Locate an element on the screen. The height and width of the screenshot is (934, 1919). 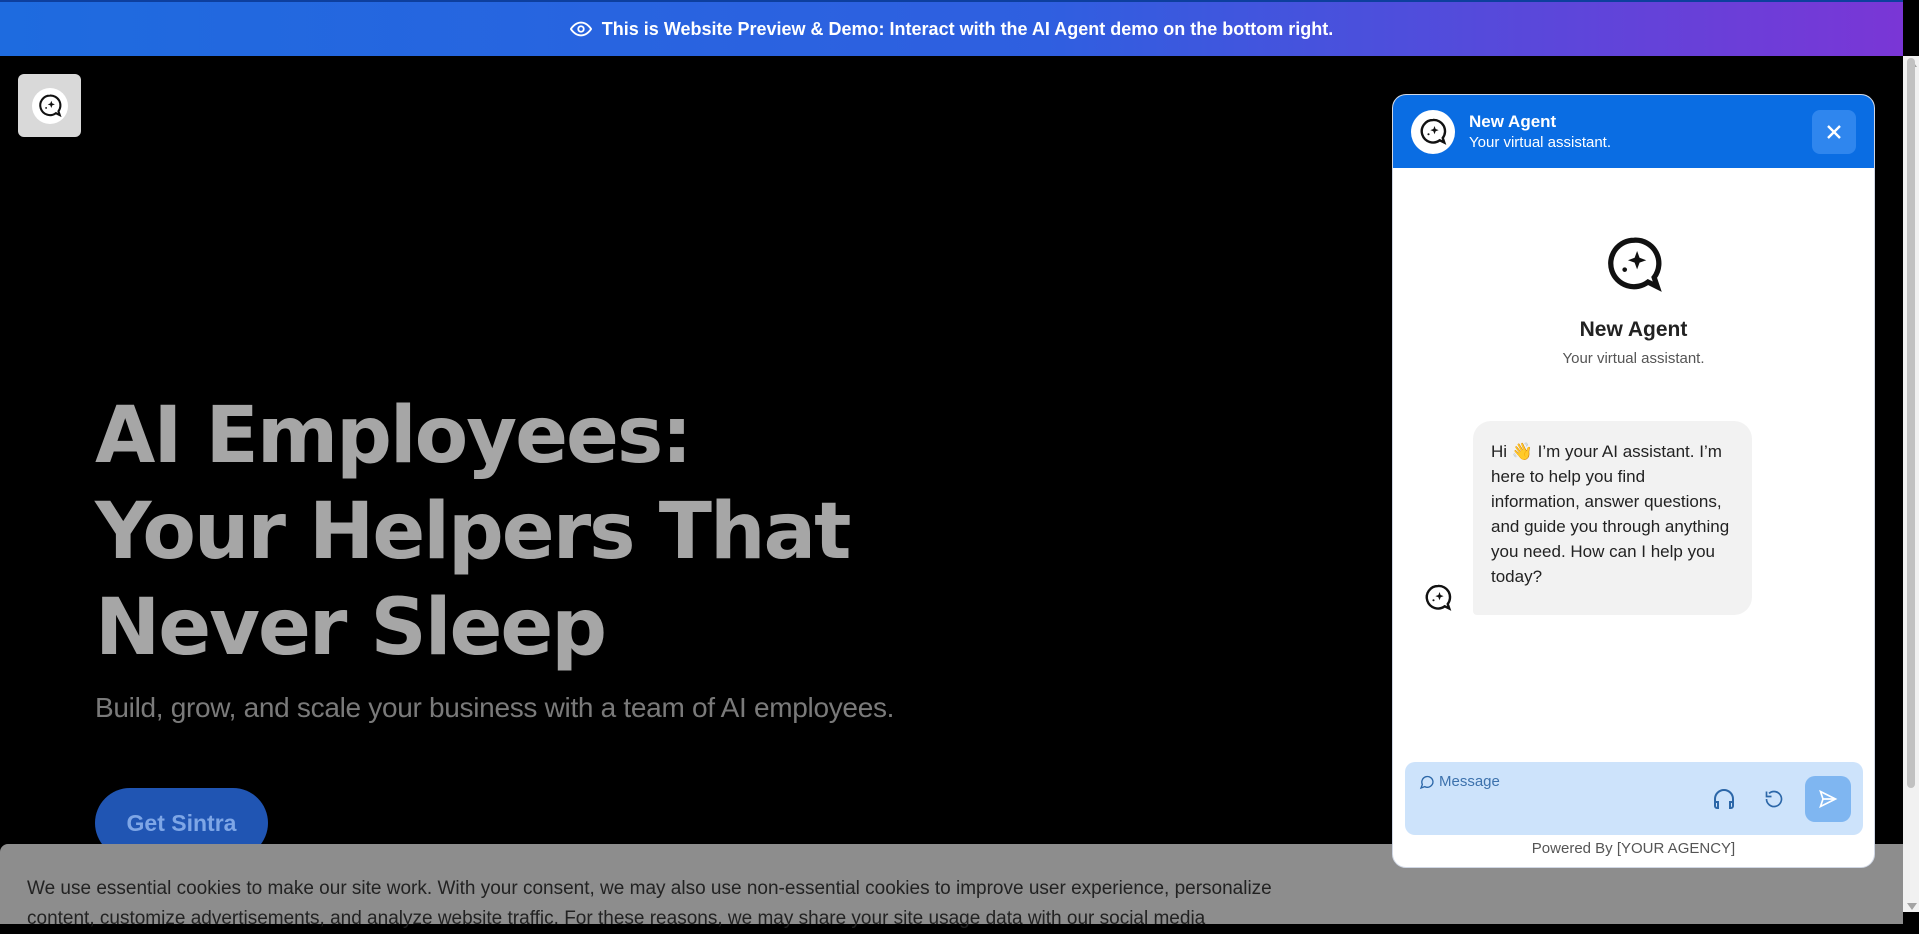
eye-icon is located at coordinates (580, 29).